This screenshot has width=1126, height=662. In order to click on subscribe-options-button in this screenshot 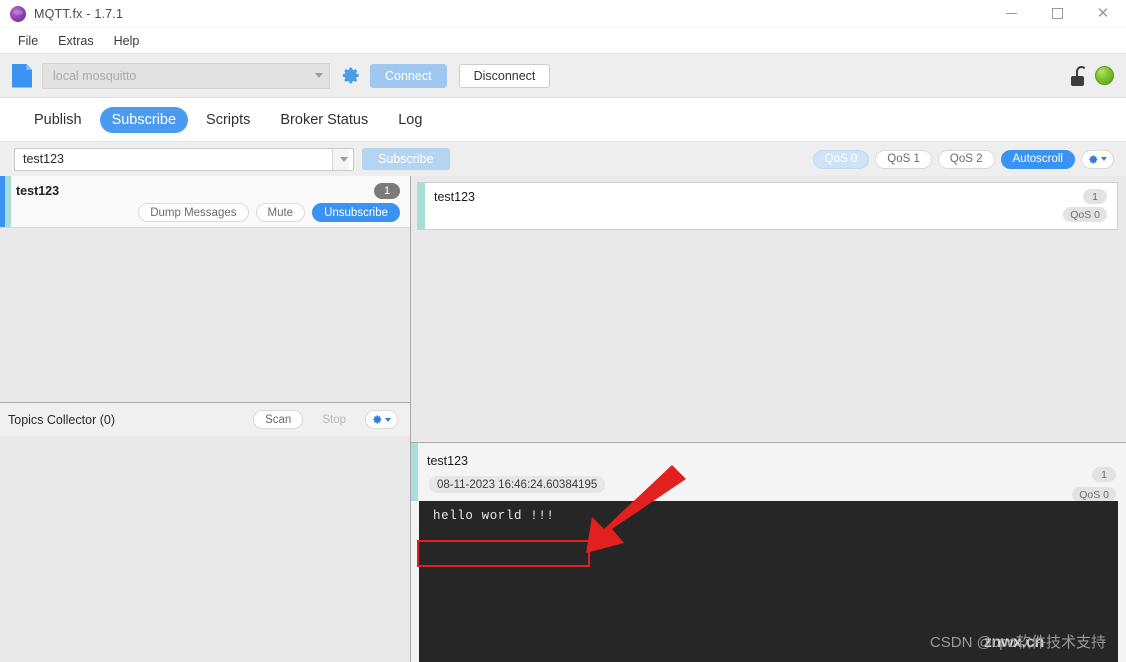, I will do `click(1097, 159)`.